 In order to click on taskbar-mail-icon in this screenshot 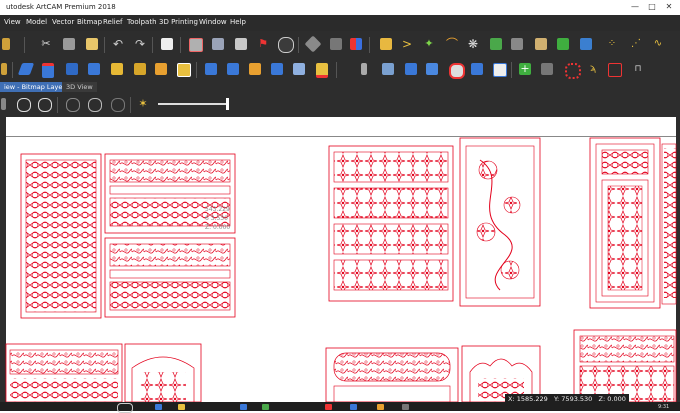, I will do `click(353, 407)`.